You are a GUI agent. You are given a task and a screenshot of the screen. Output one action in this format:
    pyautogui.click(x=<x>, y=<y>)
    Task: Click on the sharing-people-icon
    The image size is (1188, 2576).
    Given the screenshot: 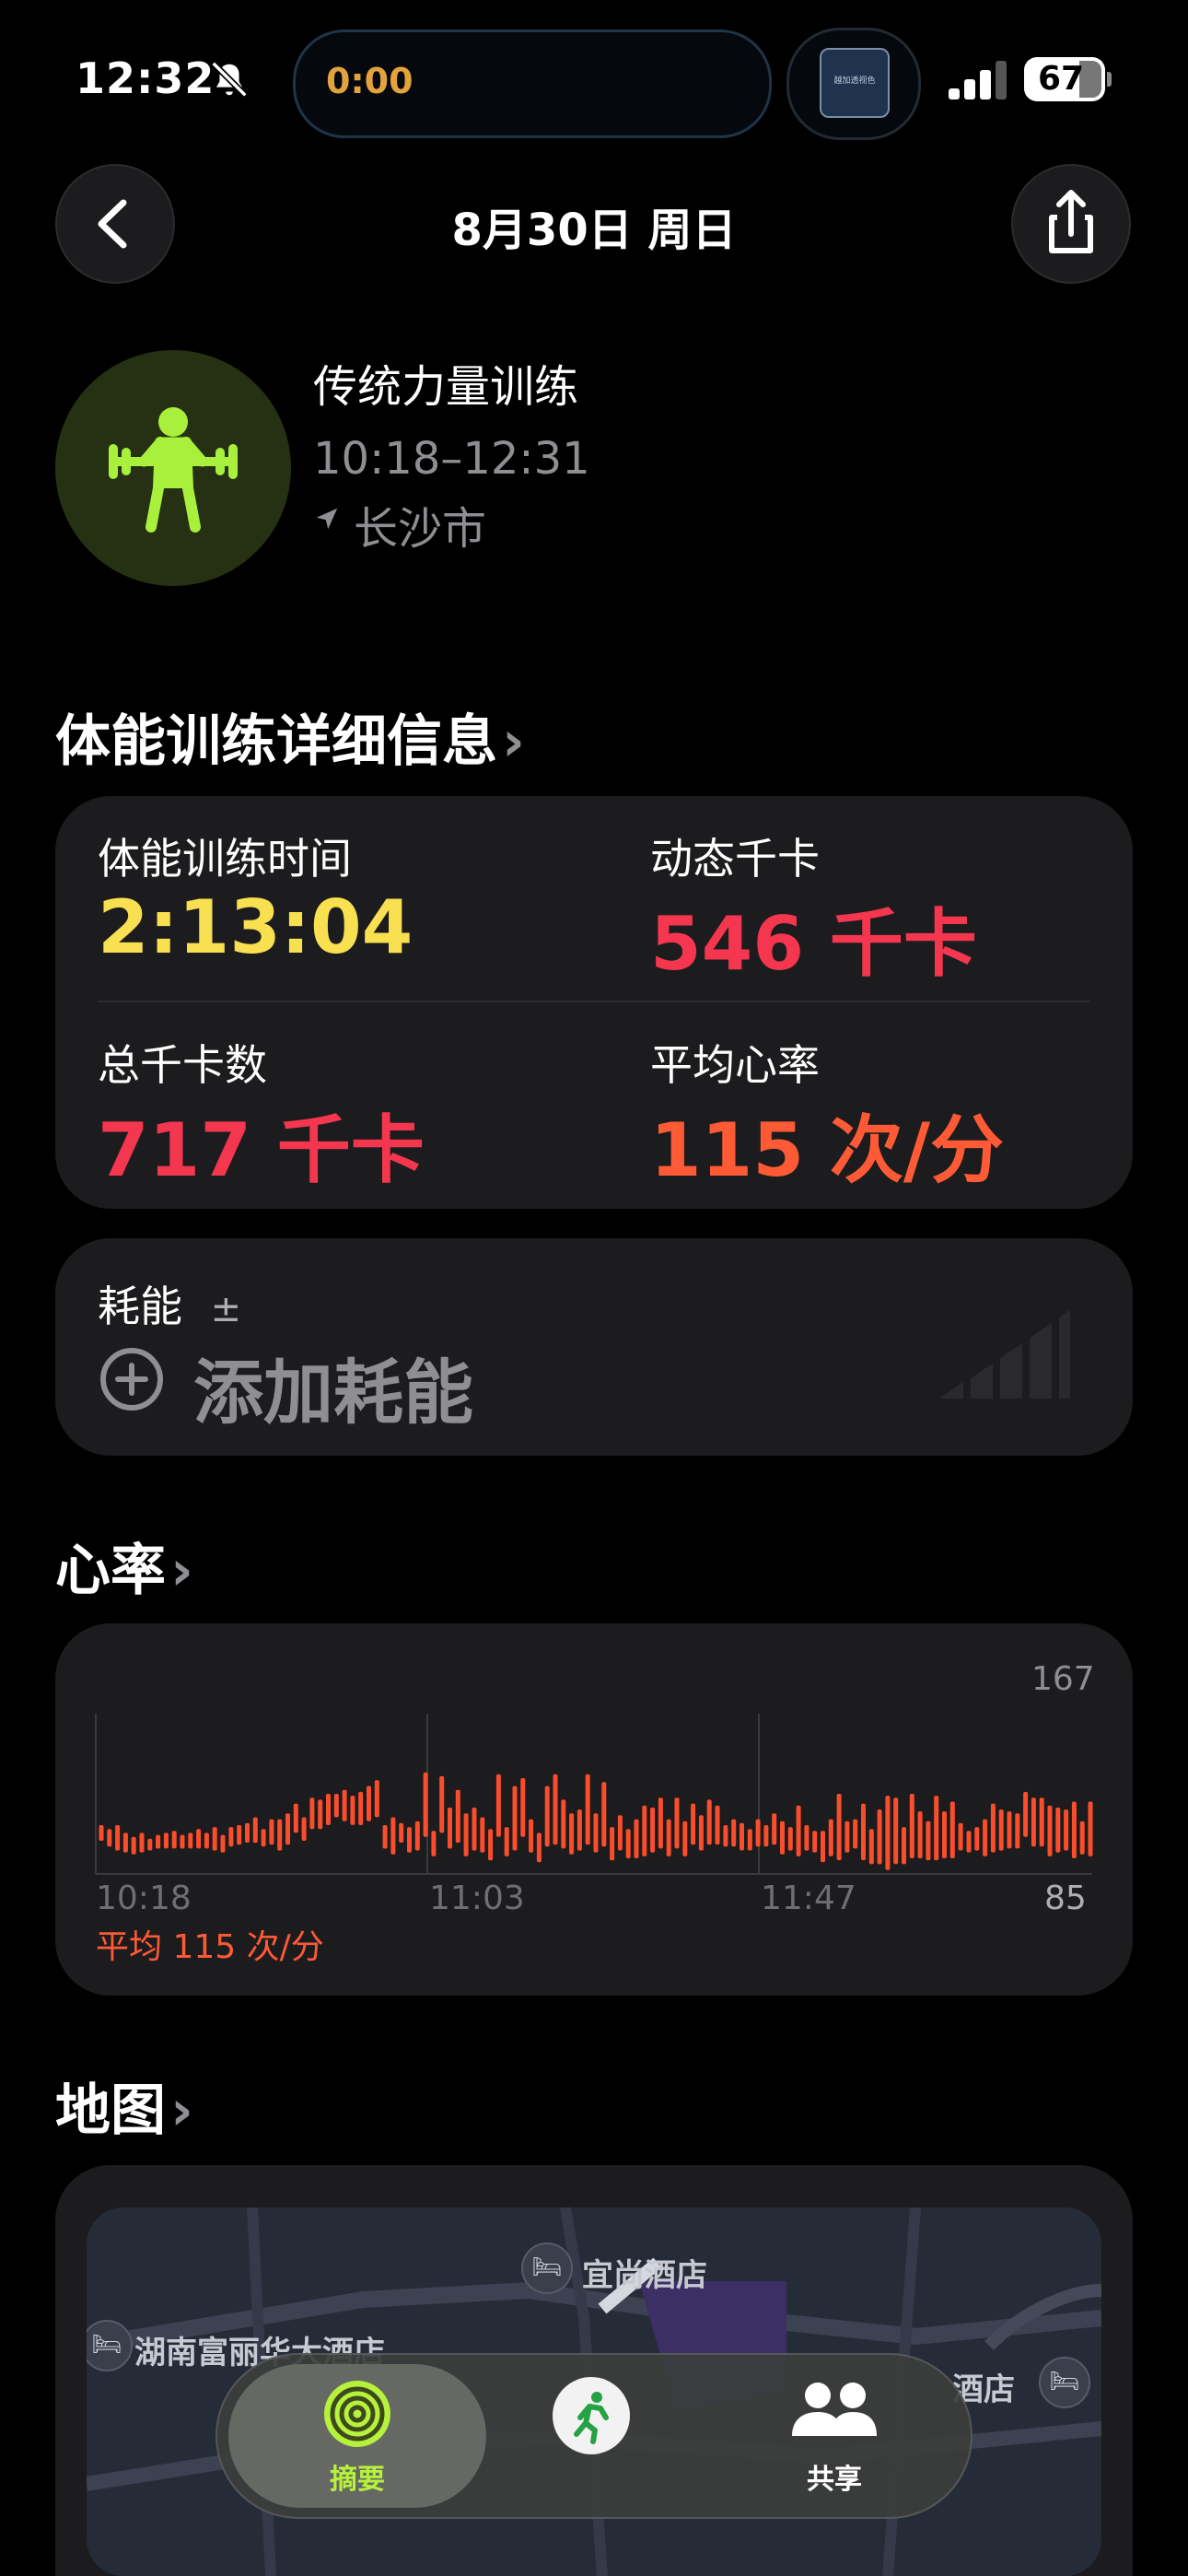 What is the action you would take?
    pyautogui.click(x=835, y=2409)
    